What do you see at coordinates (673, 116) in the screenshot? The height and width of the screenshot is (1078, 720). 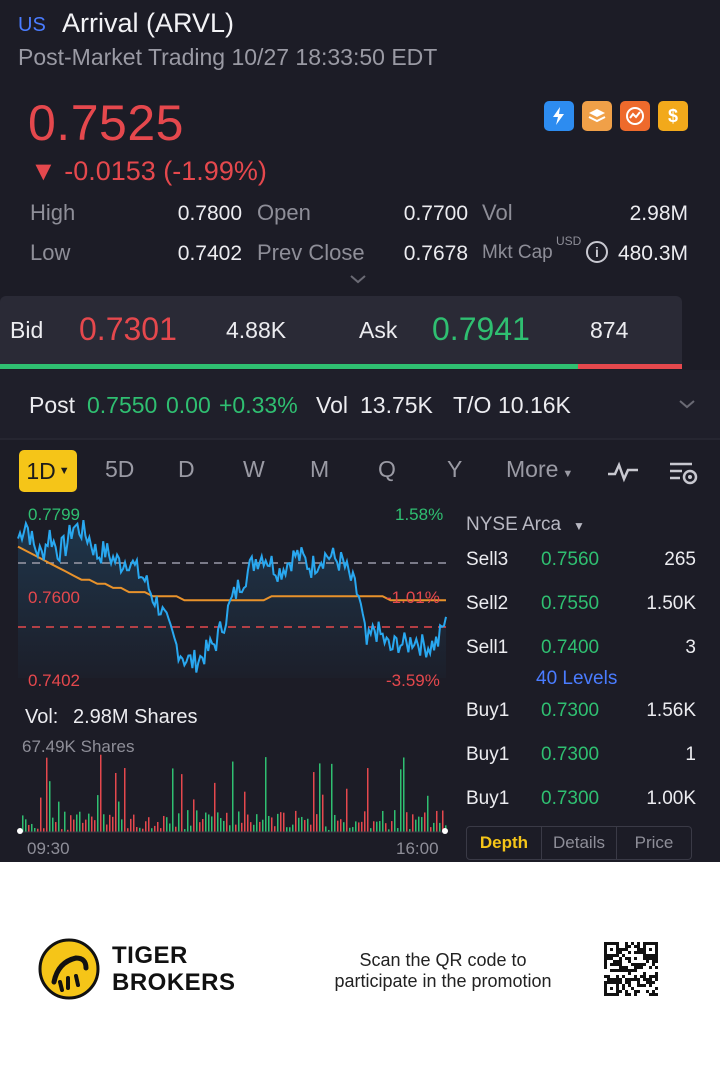 I see `dollar-icon: $` at bounding box center [673, 116].